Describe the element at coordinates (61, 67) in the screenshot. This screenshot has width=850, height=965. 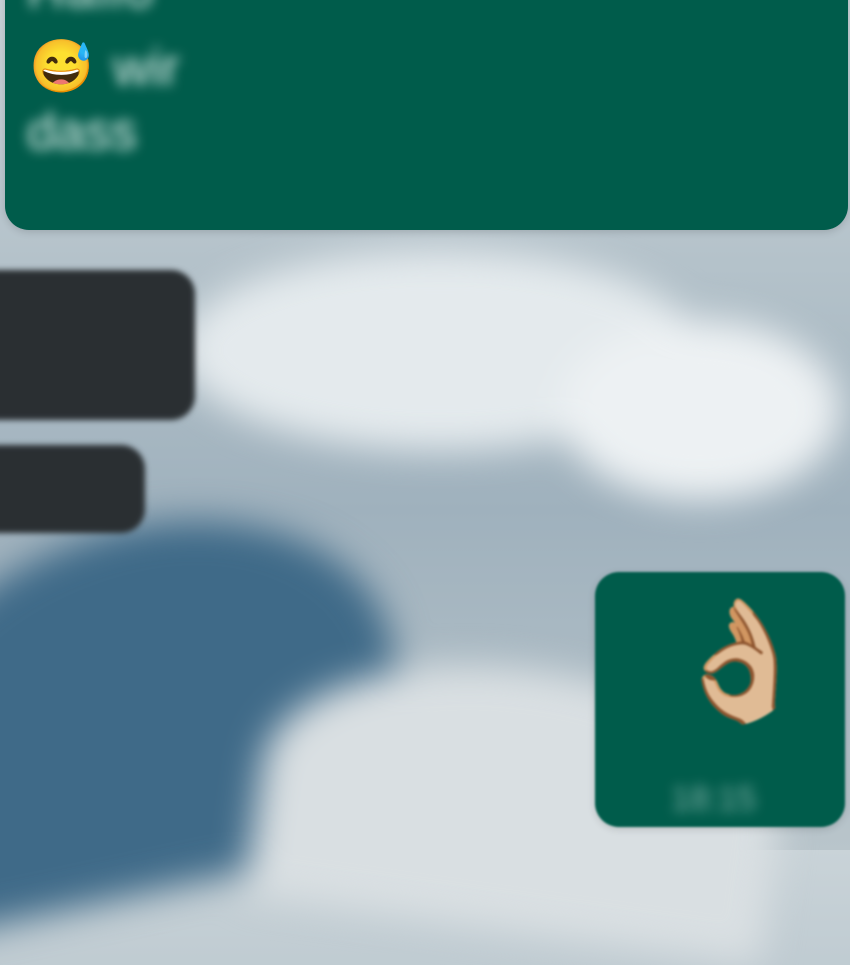
I see `sweat-smile-emoji: 😅` at that location.